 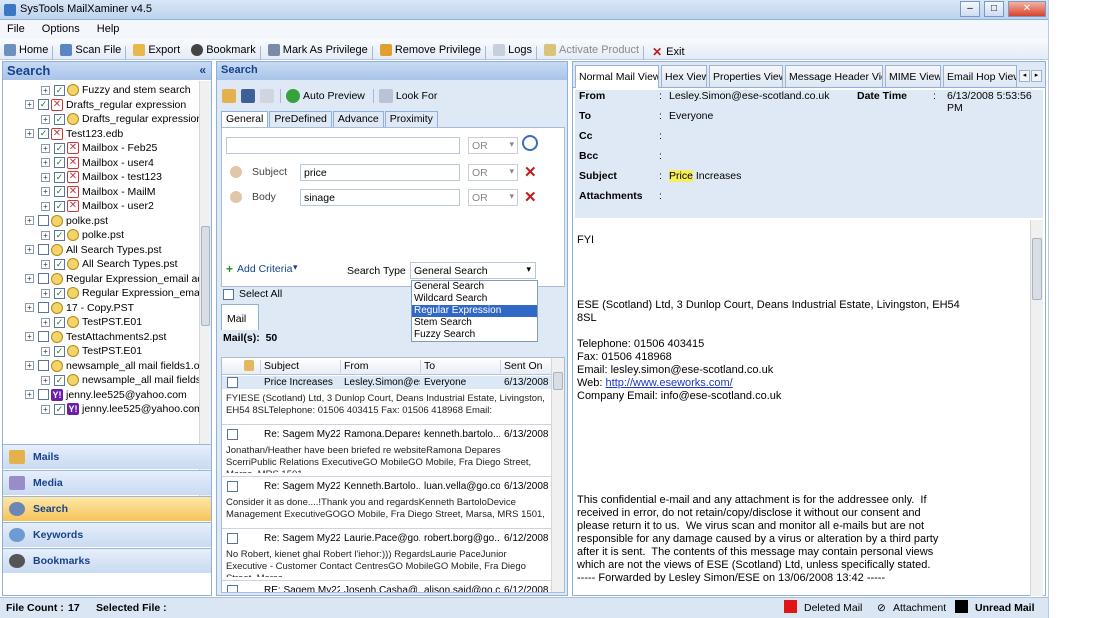 I want to click on tab-scroll-right-icon: ▸, so click(x=1036, y=76).